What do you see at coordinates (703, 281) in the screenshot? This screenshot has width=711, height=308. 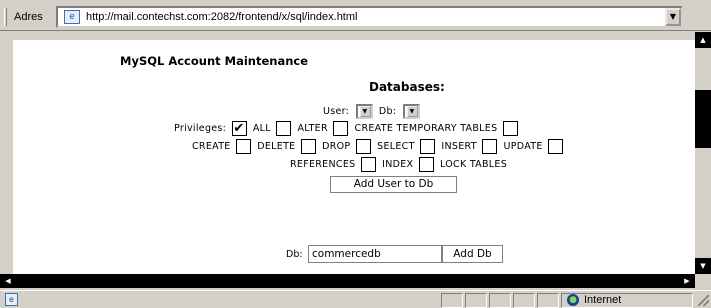 I see `scrollbar-corner` at bounding box center [703, 281].